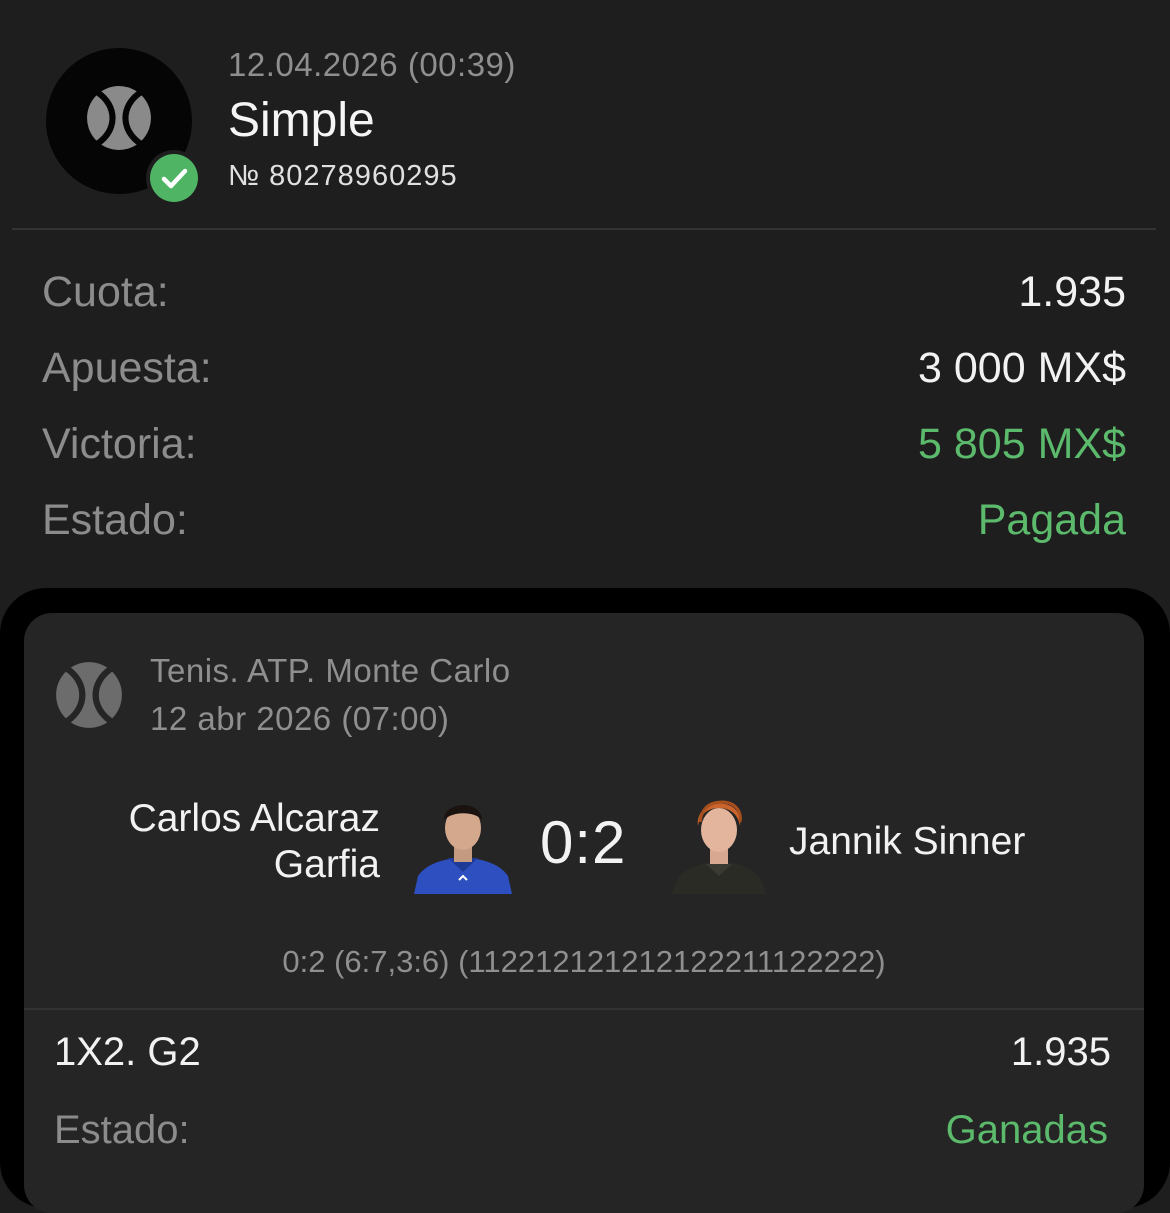 The width and height of the screenshot is (1170, 1213). What do you see at coordinates (343, 176) in the screenshot?
I see `bet-number: № 80278960295` at bounding box center [343, 176].